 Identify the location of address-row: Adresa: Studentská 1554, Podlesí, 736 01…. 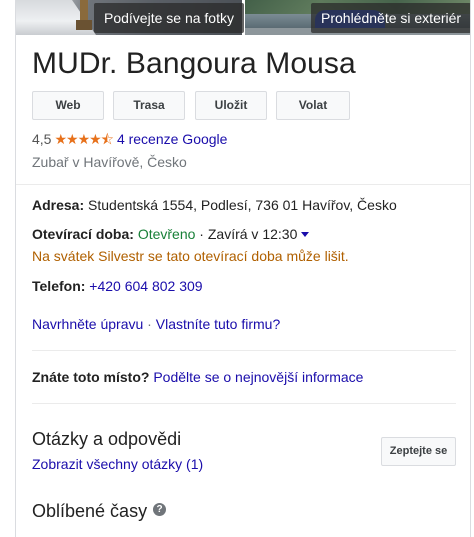
(214, 205).